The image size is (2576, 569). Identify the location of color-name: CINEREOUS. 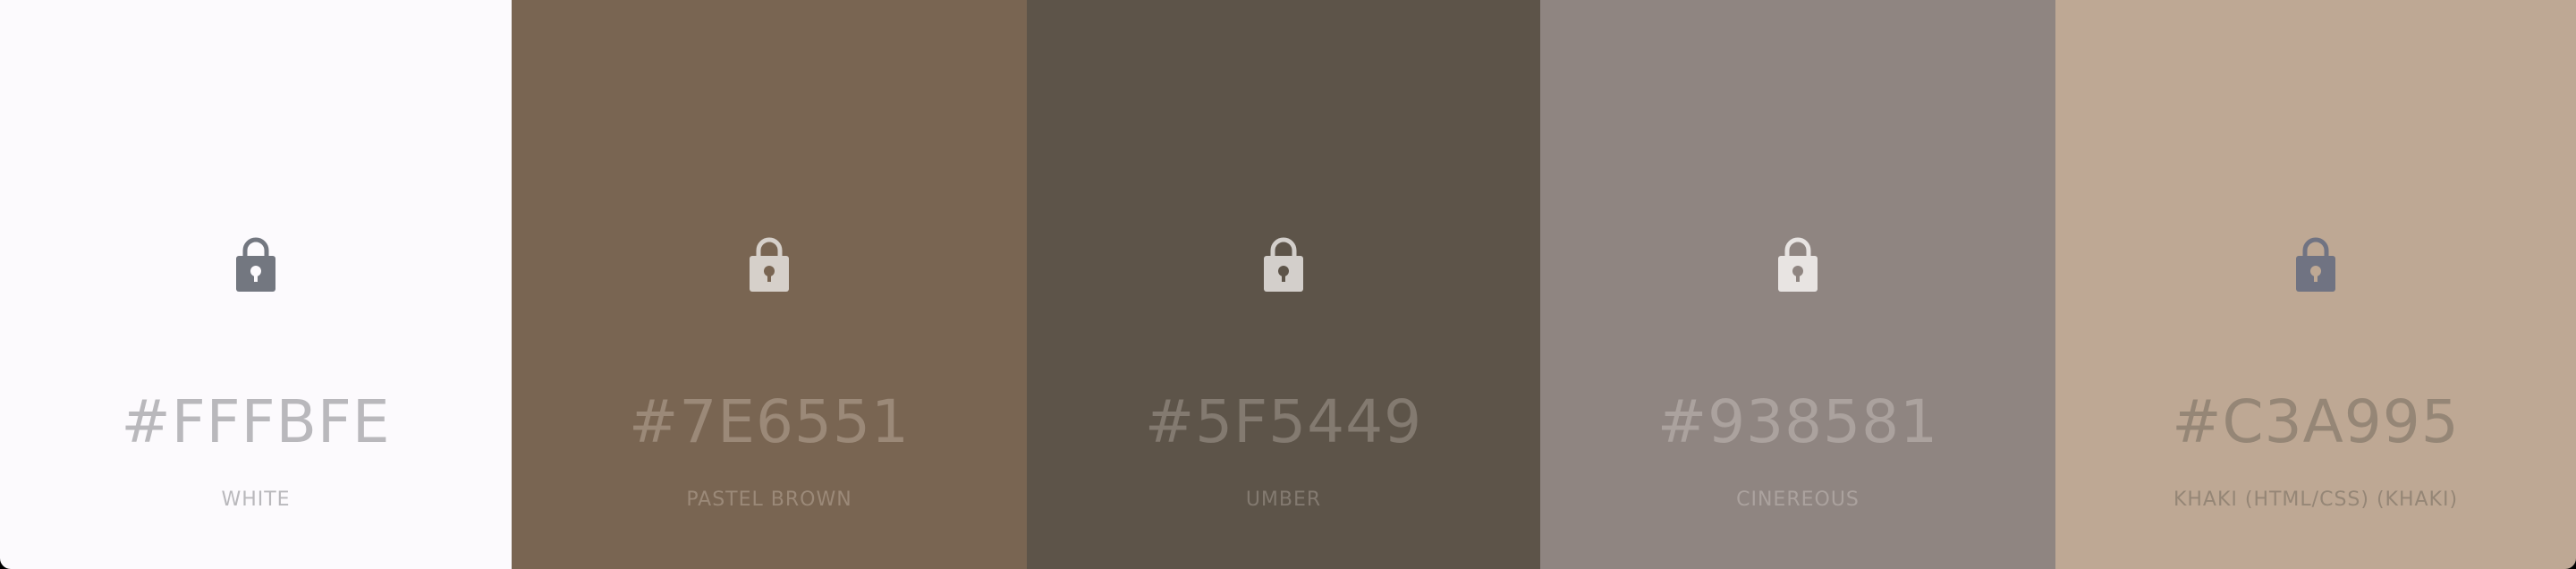
(1798, 499).